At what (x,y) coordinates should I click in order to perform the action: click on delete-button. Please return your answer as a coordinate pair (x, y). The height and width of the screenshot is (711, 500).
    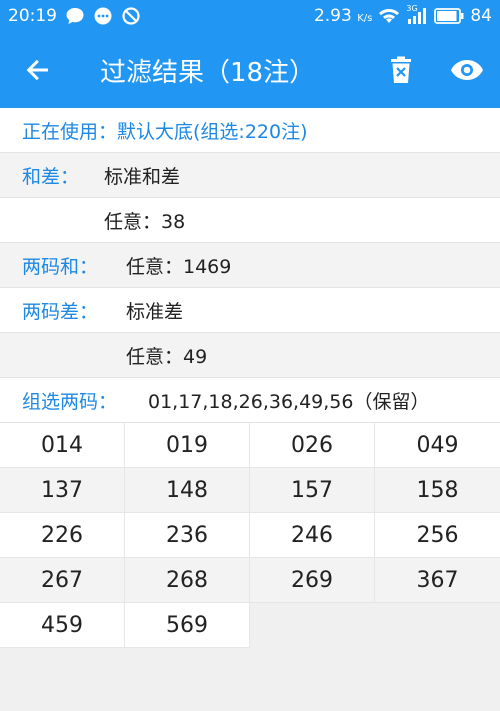
    Looking at the image, I should click on (401, 70).